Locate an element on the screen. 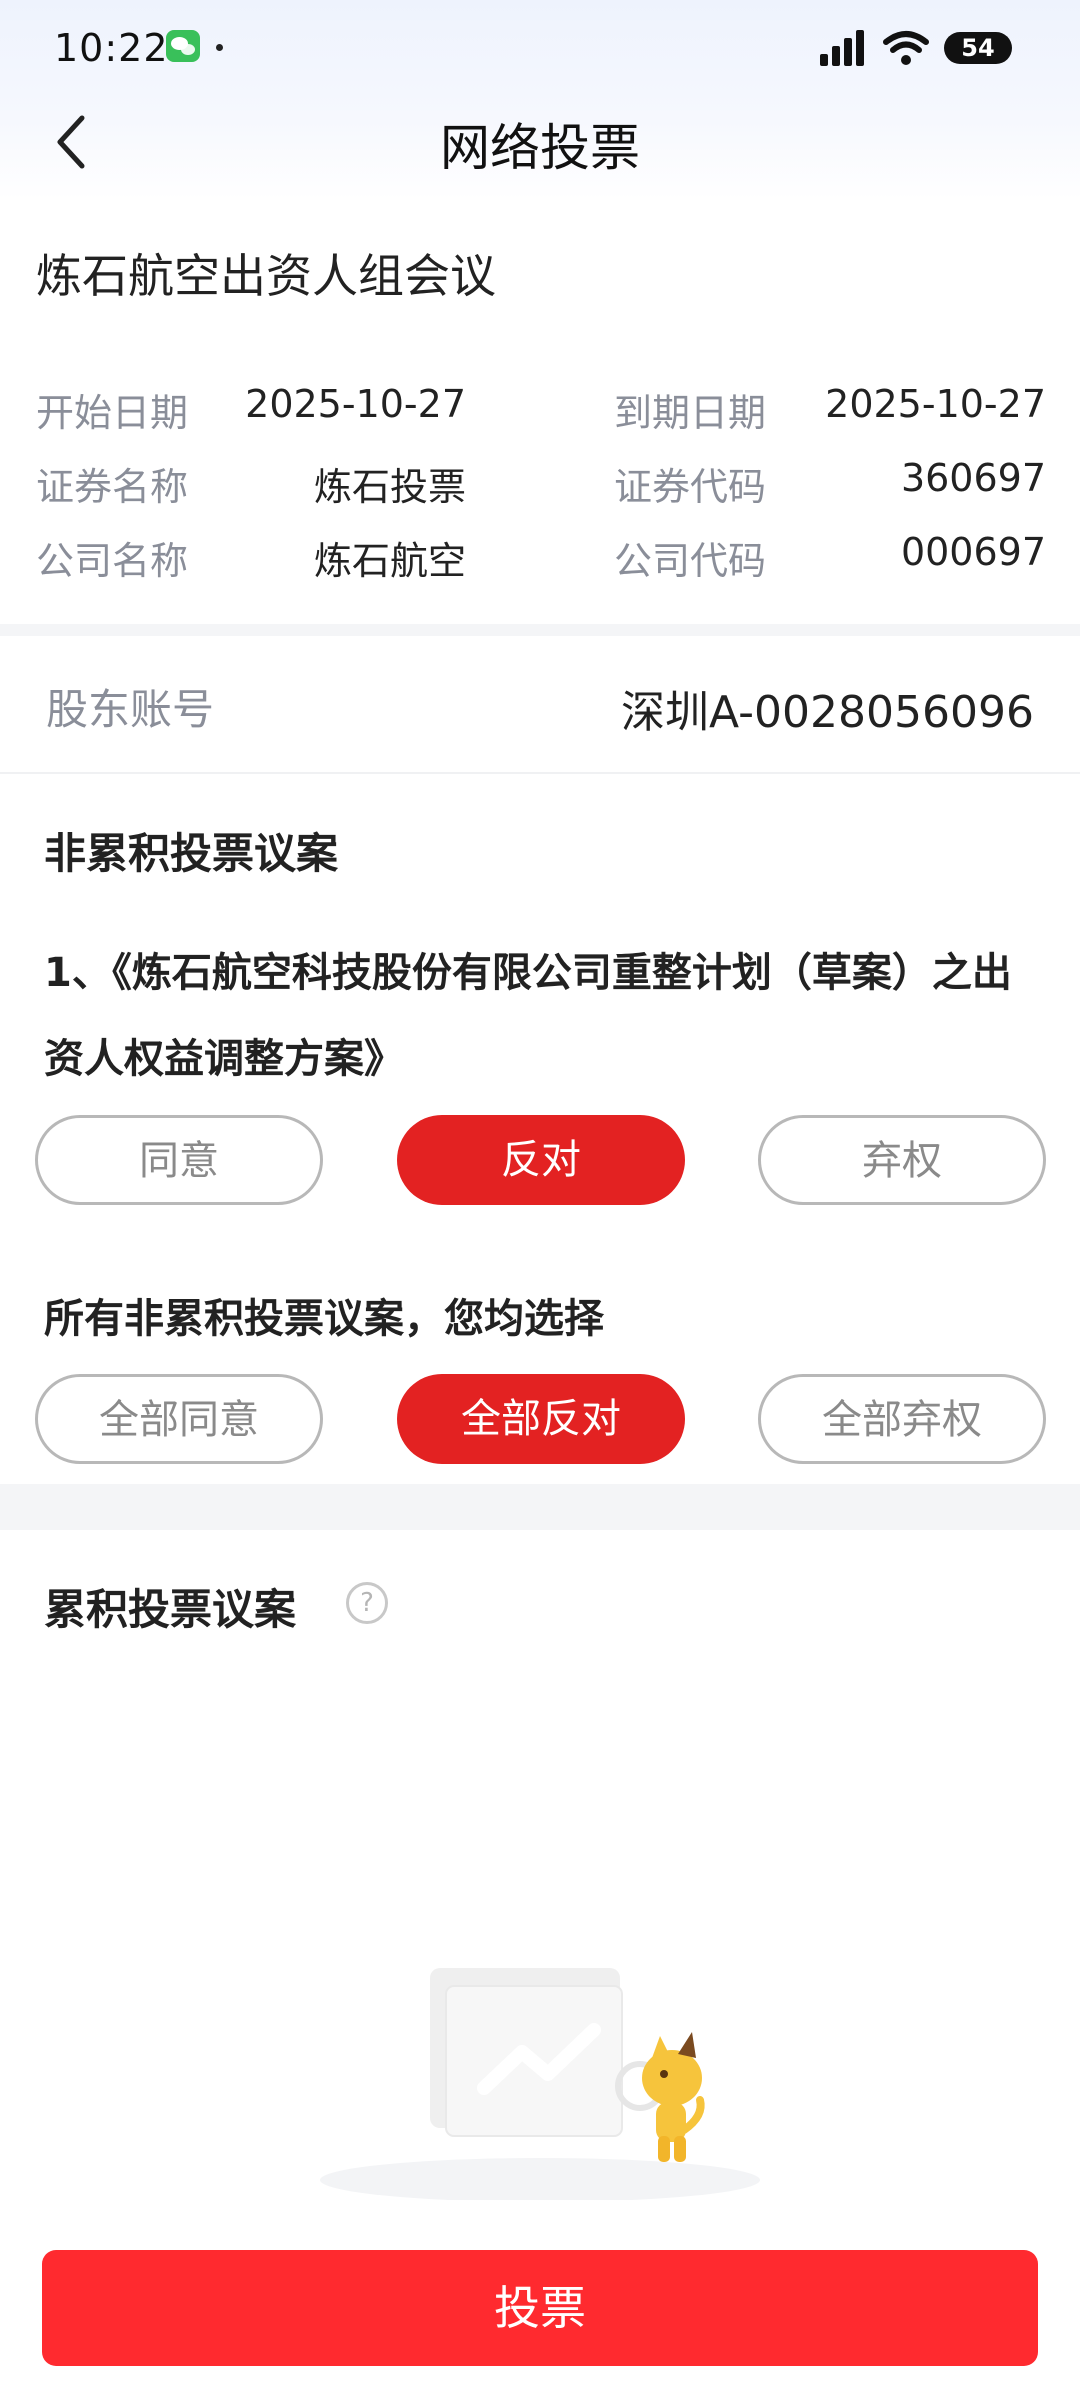 The width and height of the screenshot is (1080, 2400). agree-all-button: 全部同意 is located at coordinates (179, 1419).